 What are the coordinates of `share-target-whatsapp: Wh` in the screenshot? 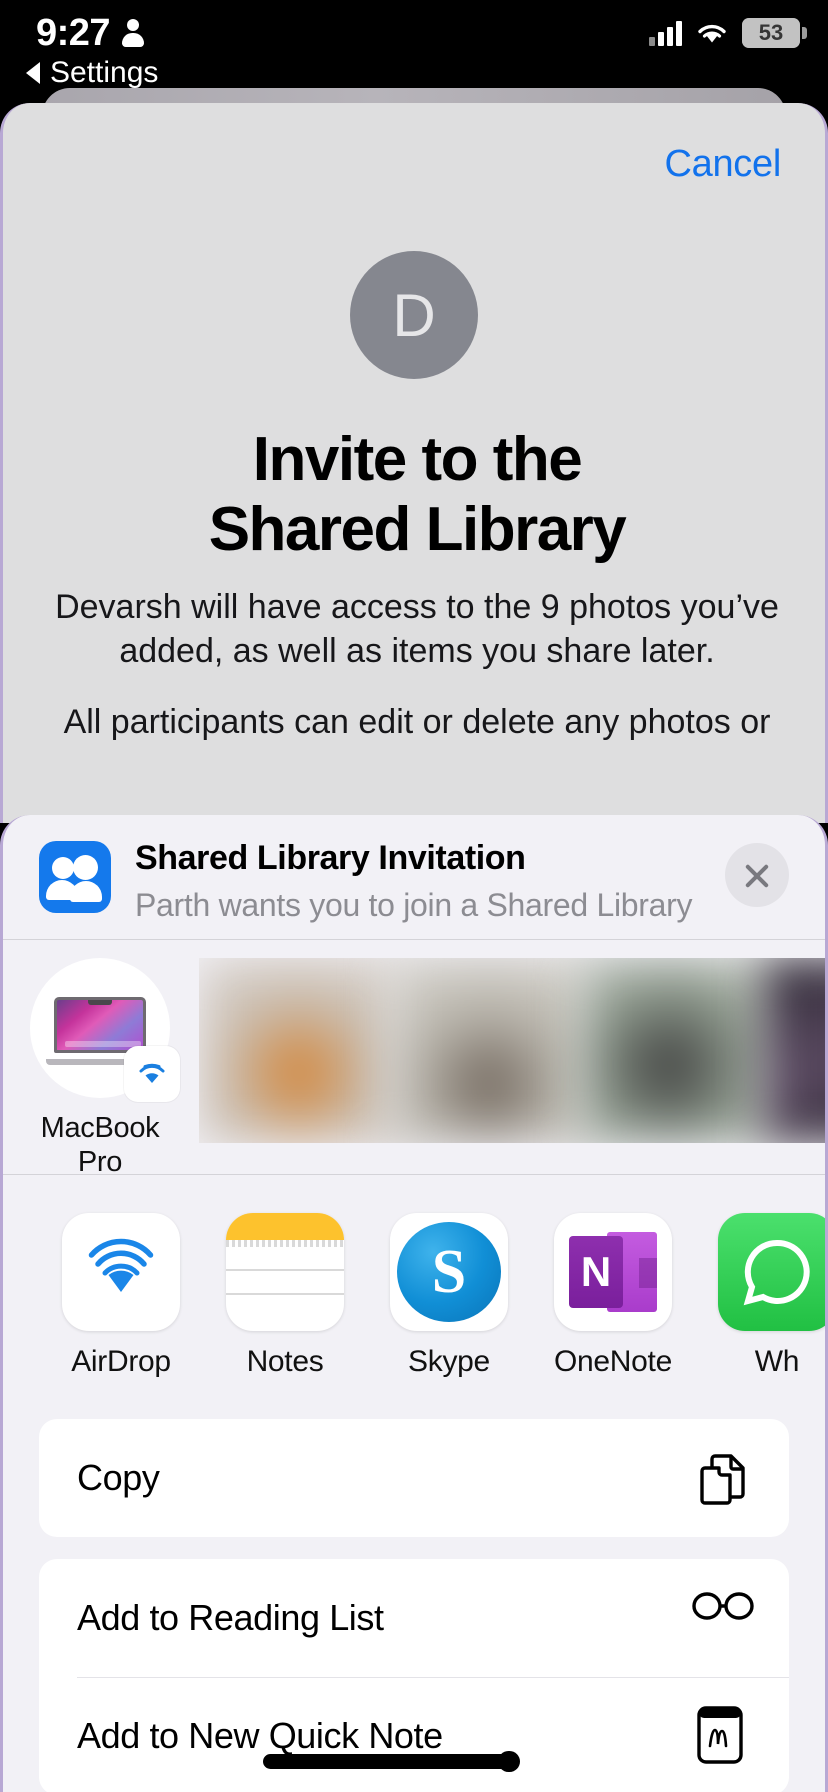 It's located at (760, 1296).